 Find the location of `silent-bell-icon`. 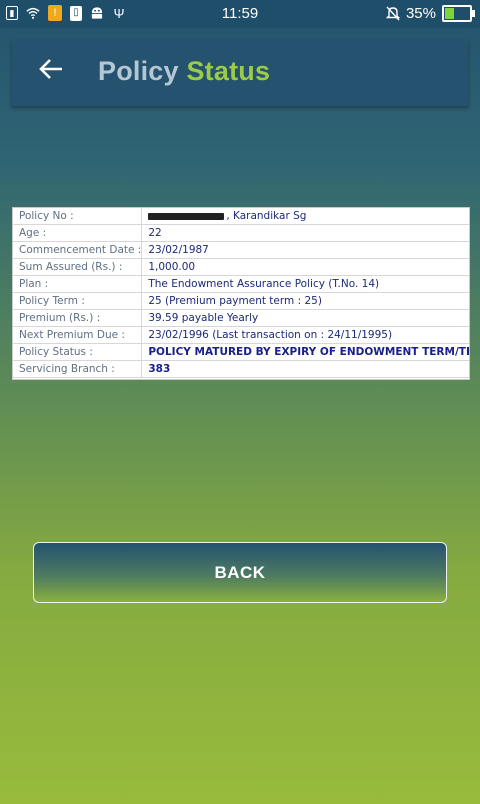

silent-bell-icon is located at coordinates (392, 14).